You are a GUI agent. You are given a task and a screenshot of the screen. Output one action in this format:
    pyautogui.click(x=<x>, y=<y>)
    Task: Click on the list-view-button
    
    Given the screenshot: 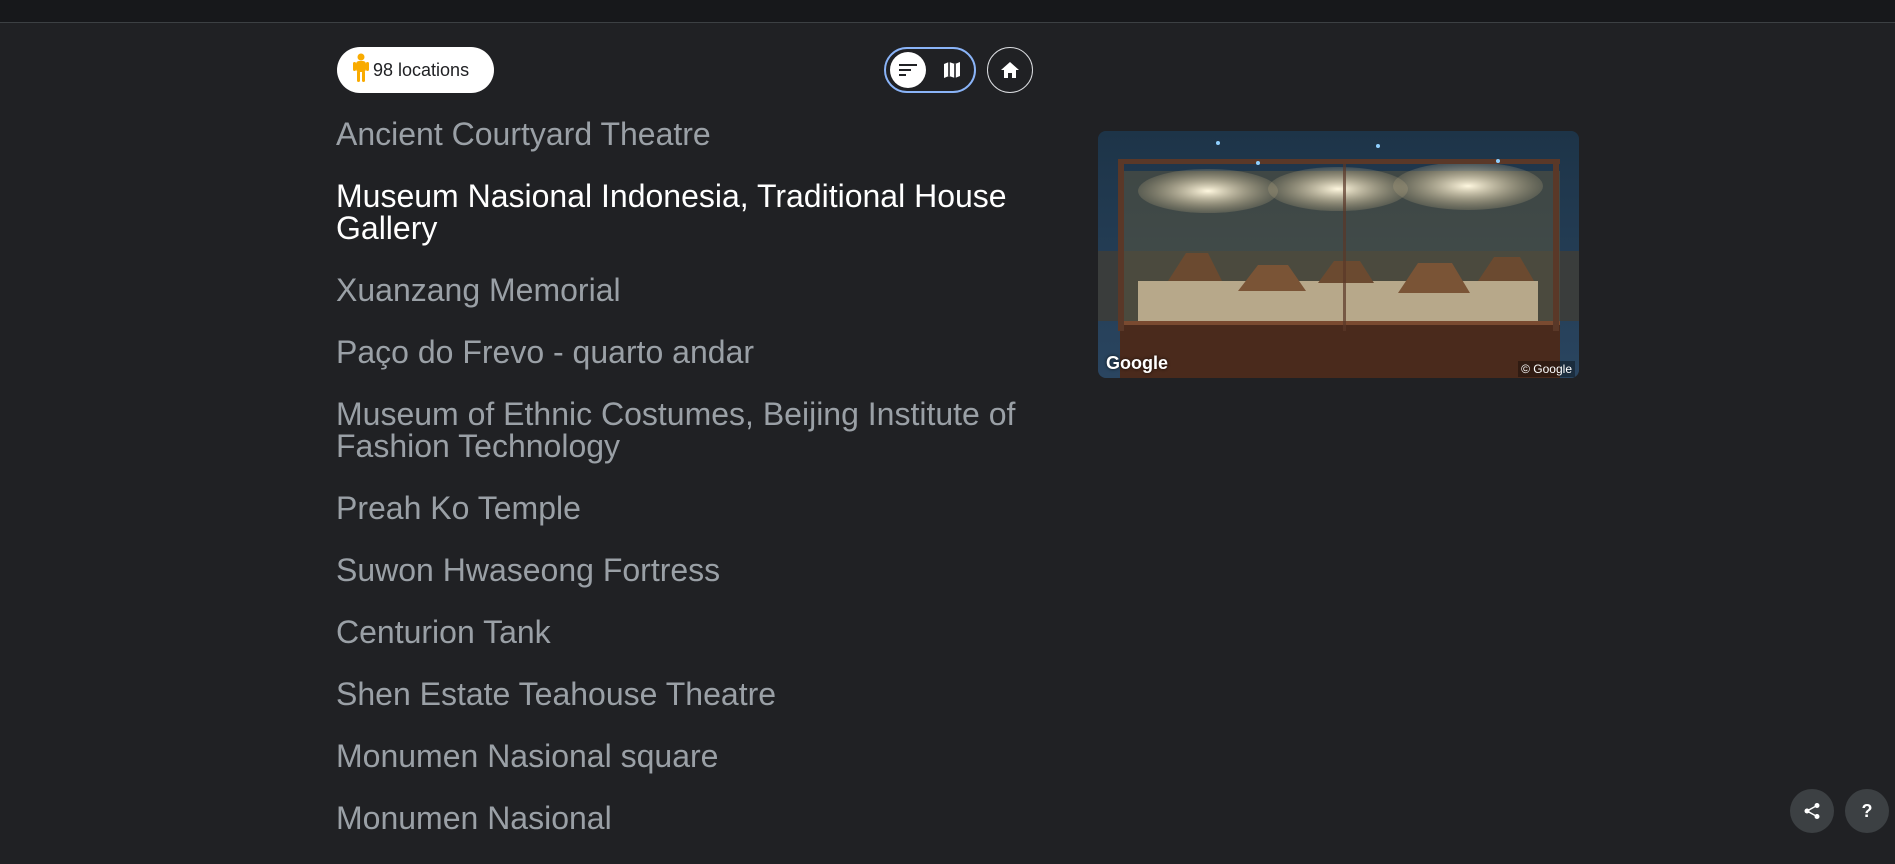 What is the action you would take?
    pyautogui.click(x=908, y=70)
    